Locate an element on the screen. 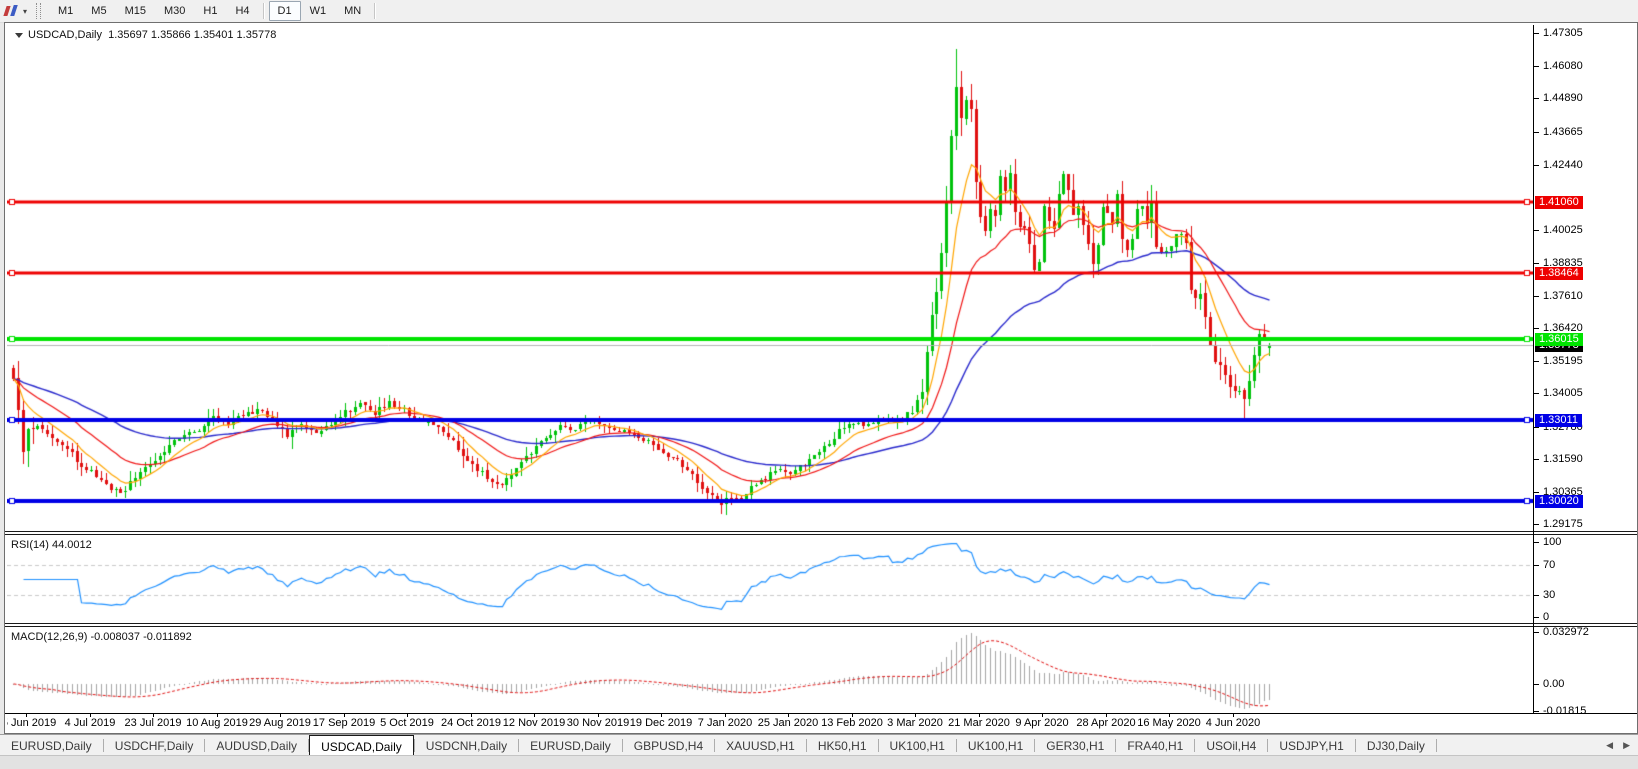 This screenshot has width=1638, height=769. price-level-badge: 1.41060 is located at coordinates (1559, 202).